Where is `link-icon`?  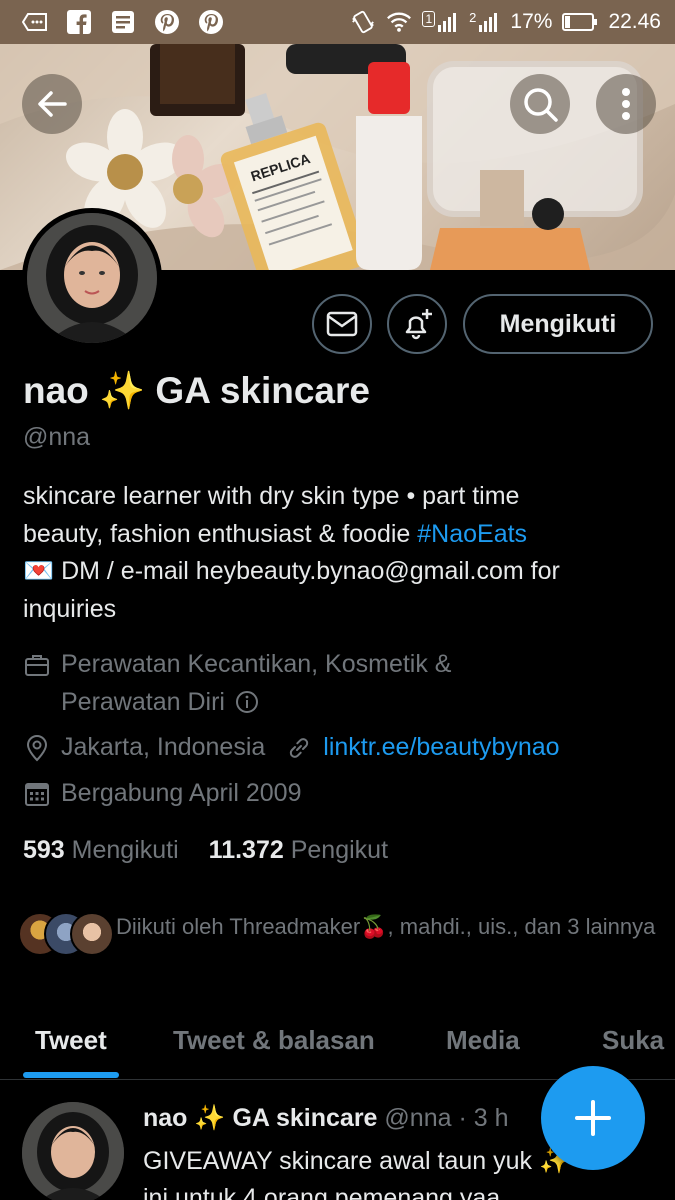
link-icon is located at coordinates (299, 748).